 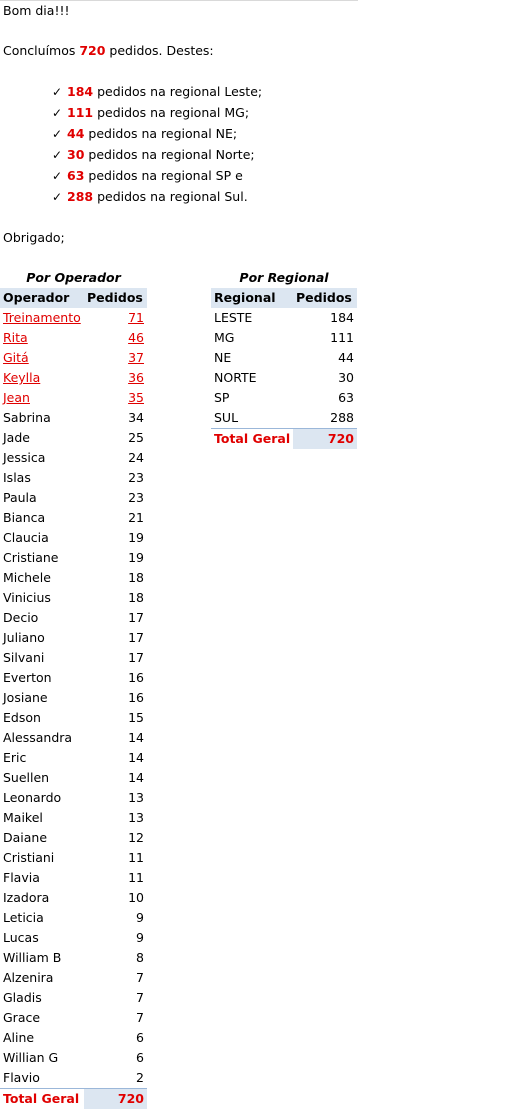 What do you see at coordinates (159, 50) in the screenshot?
I see `summary-suffix: pedidos. Destes:` at bounding box center [159, 50].